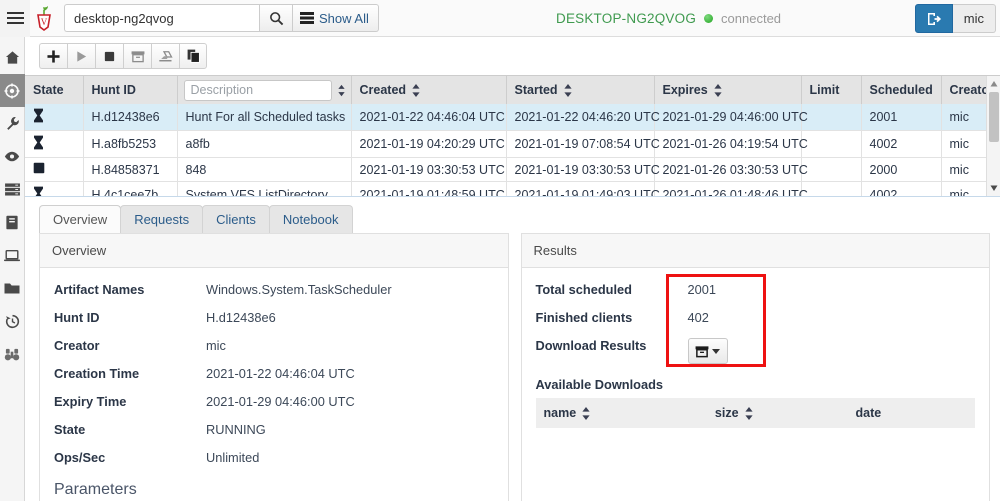 Image resolution: width=1000 pixels, height=501 pixels. I want to click on field-total-scheduled: Total scheduled 2001, so click(756, 289).